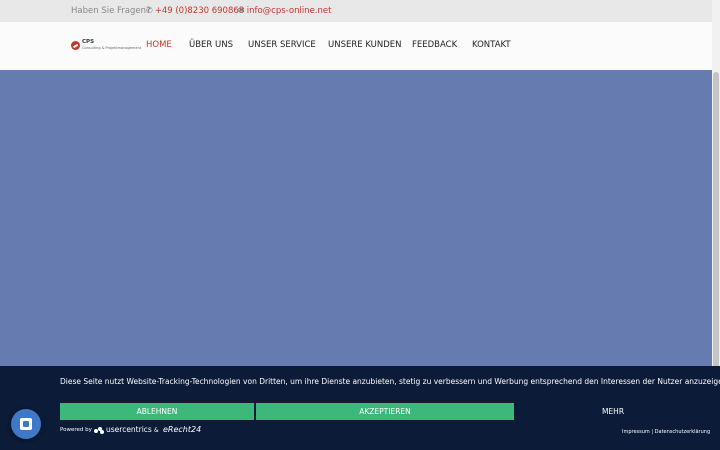  Describe the element at coordinates (211, 45) in the screenshot. I see `nav-ueber-uns: ÜBER UNS` at that location.